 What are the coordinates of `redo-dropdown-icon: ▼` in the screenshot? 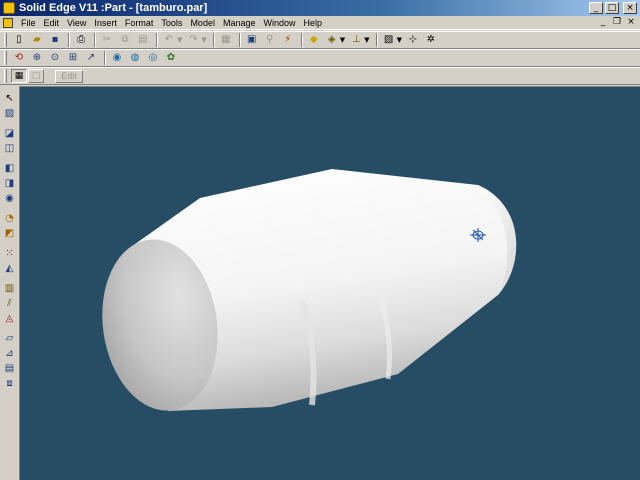 It's located at (203, 40).